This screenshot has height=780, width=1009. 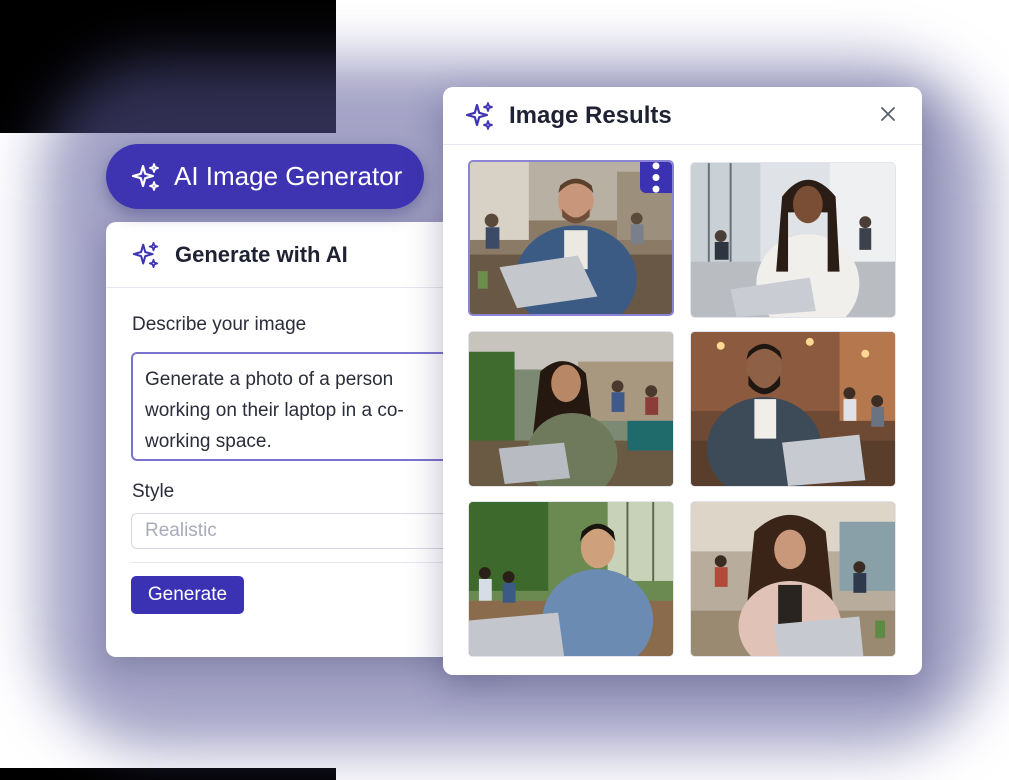 I want to click on divider, so click(x=296, y=562).